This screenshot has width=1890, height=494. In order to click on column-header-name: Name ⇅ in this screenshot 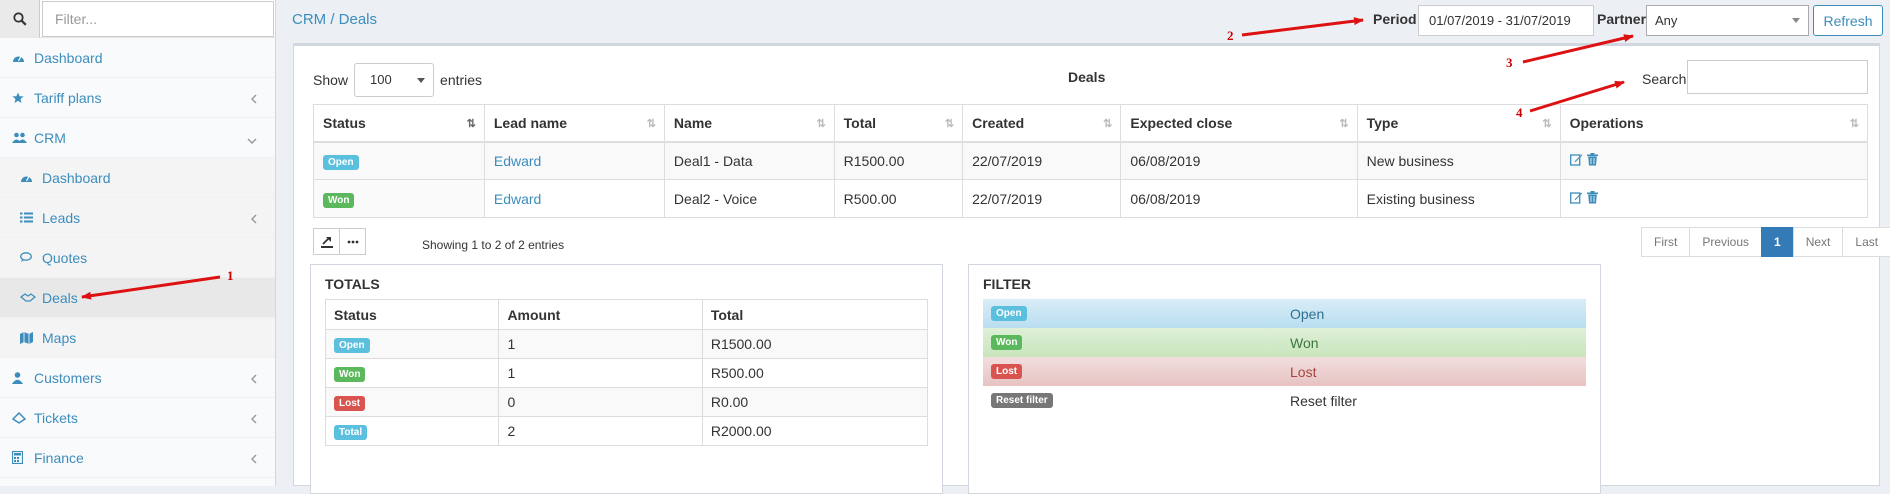, I will do `click(749, 123)`.